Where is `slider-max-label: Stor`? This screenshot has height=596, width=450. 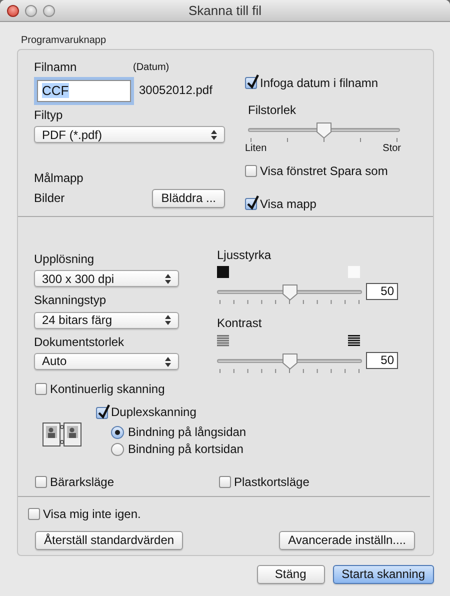 slider-max-label: Stor is located at coordinates (391, 148).